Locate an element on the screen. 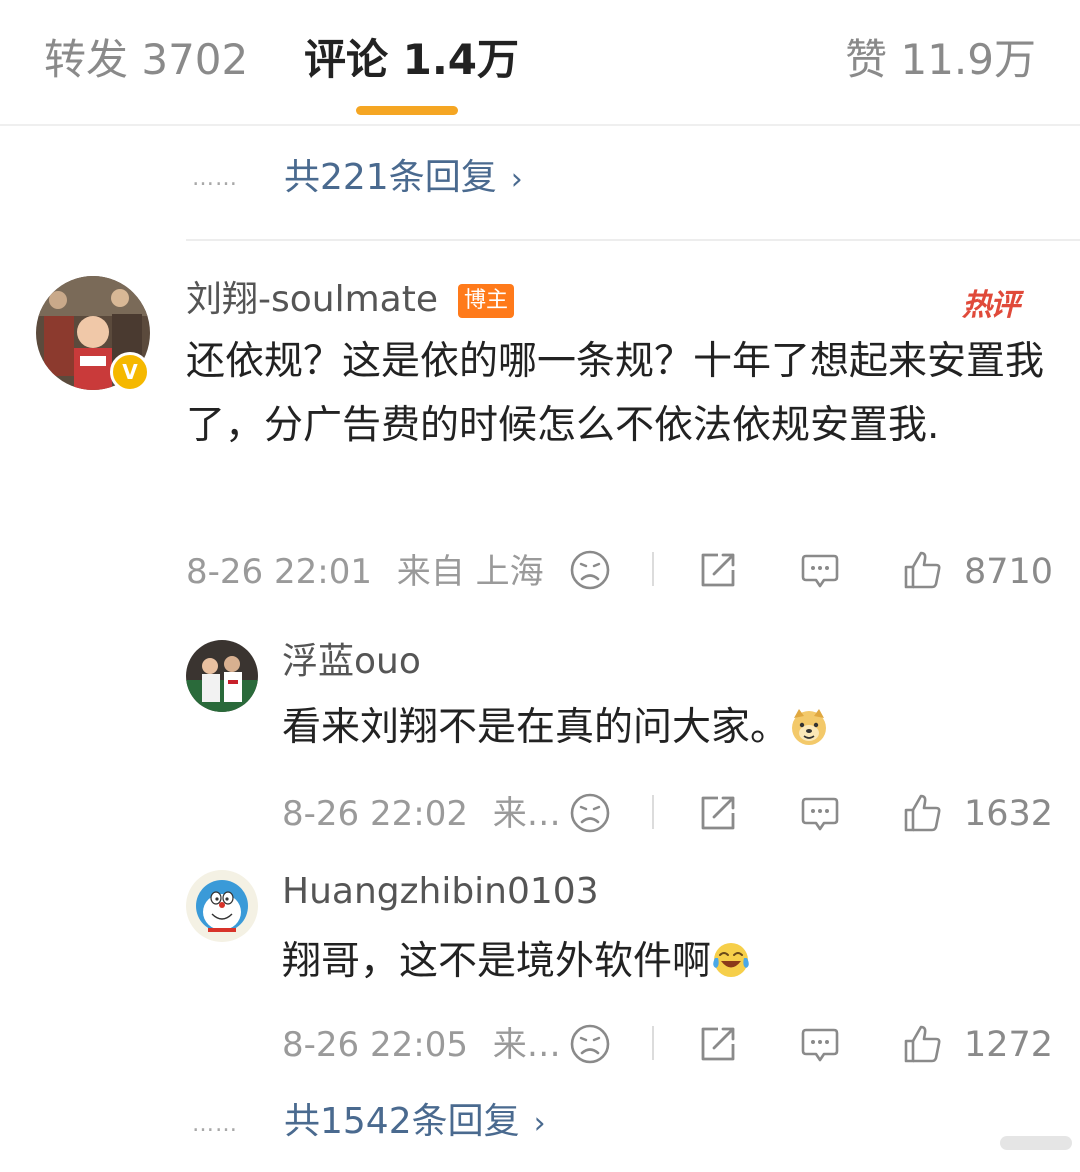 This screenshot has width=1080, height=1172. view-replies-link: 共1542条回复 › is located at coordinates (415, 1123).